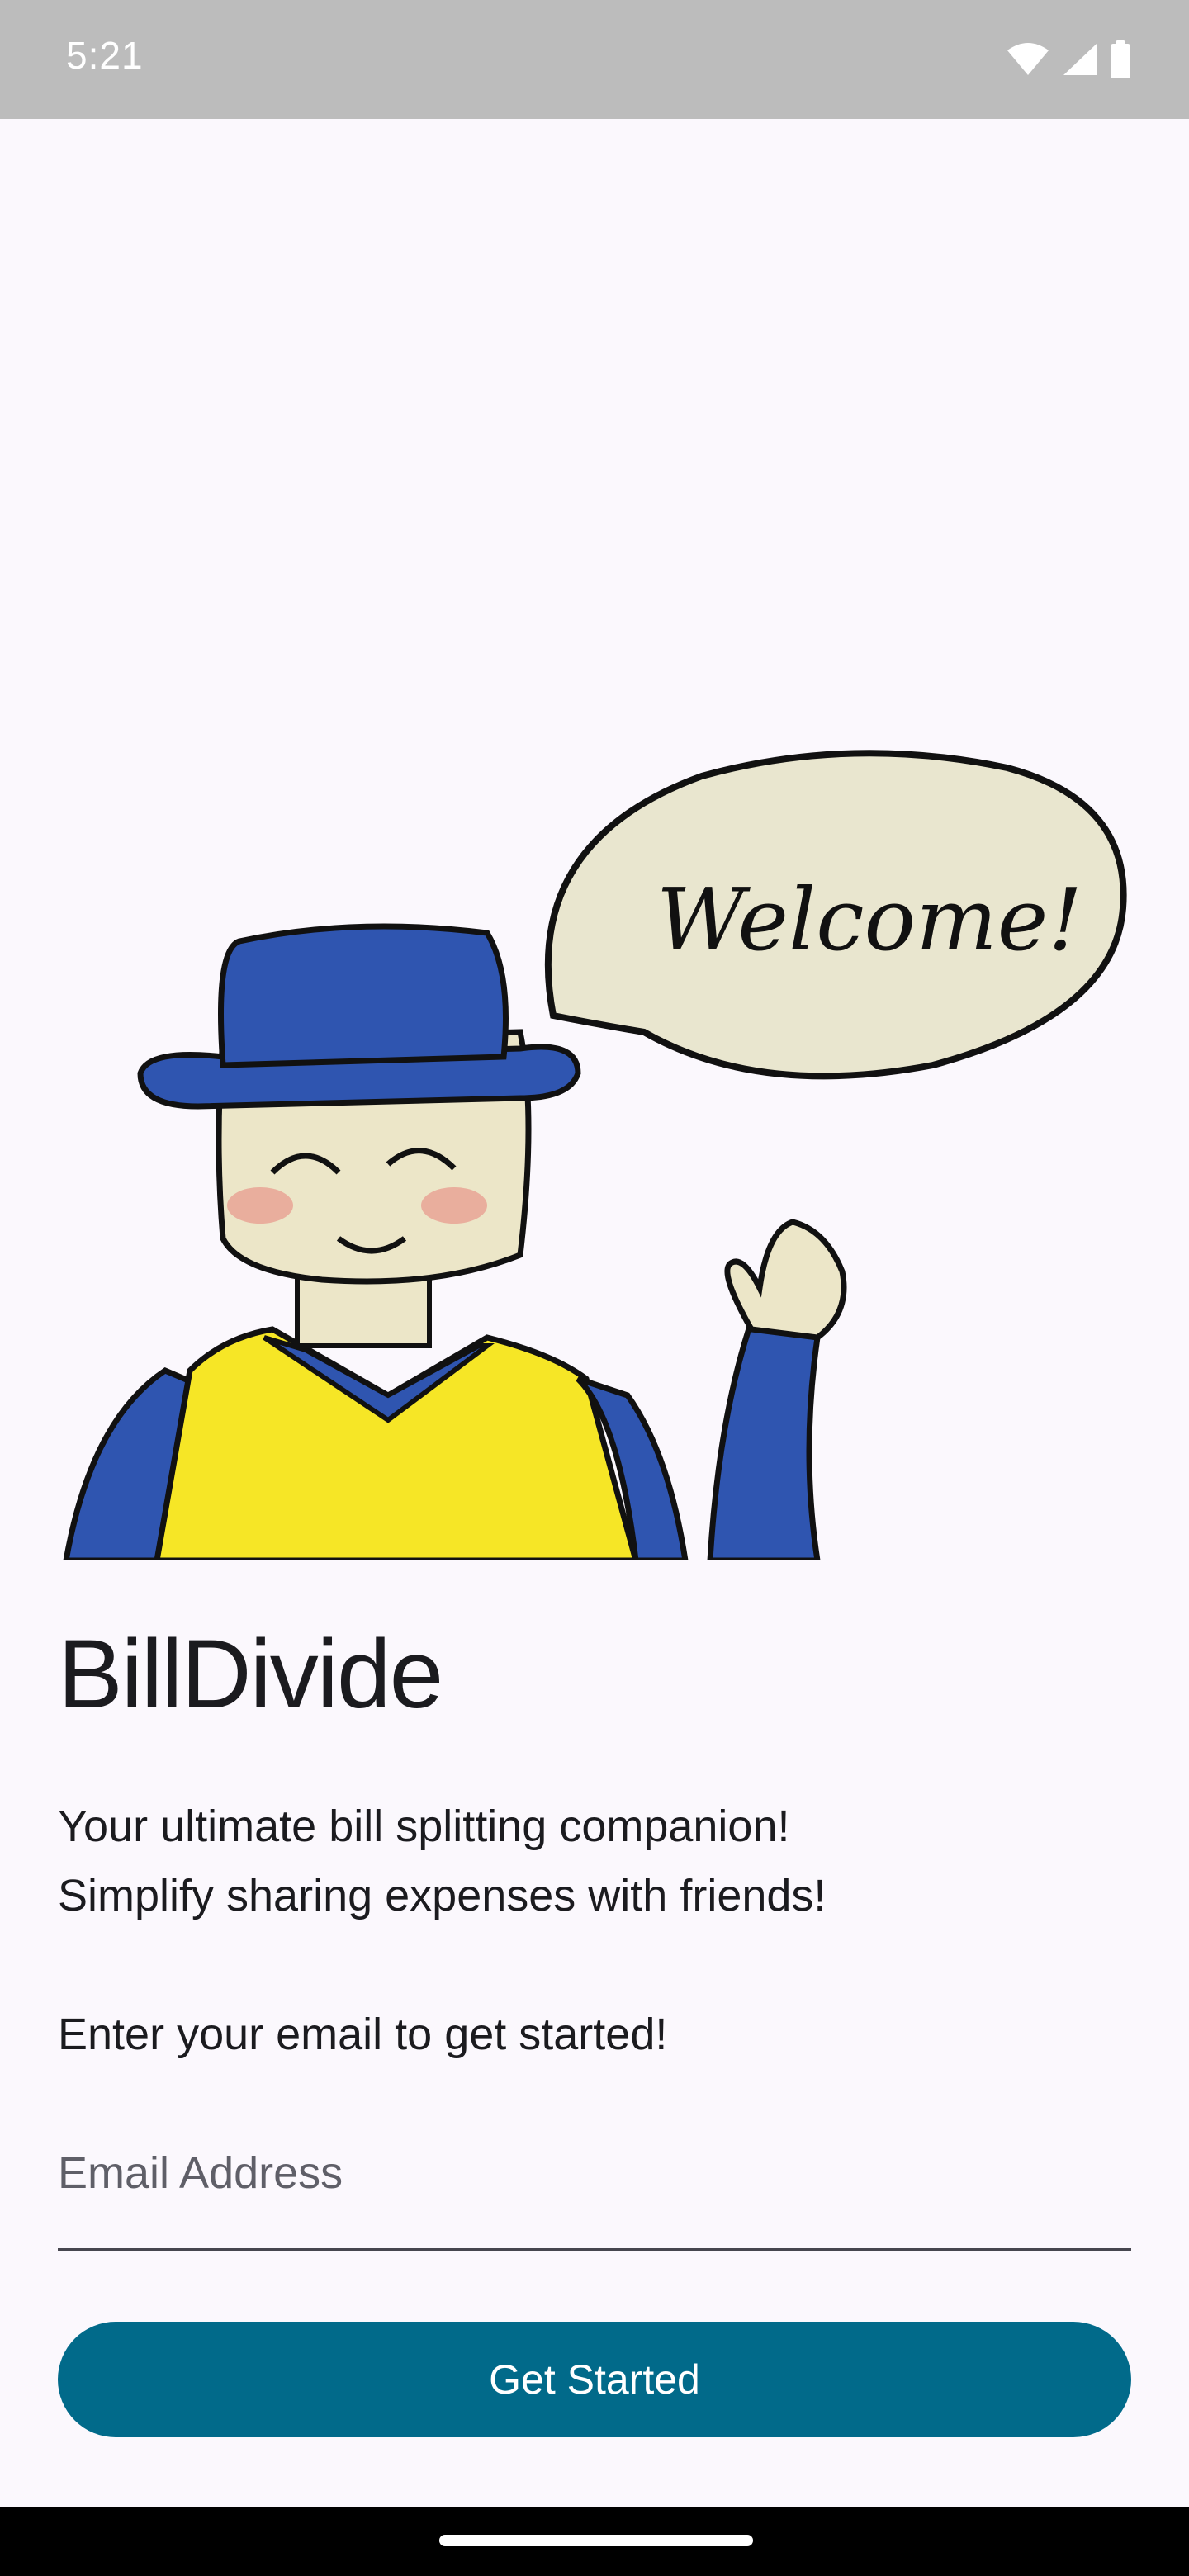 Image resolution: width=1189 pixels, height=2576 pixels. I want to click on tagline-line-1: Your ultimate bill splitting companion!, so click(424, 1826).